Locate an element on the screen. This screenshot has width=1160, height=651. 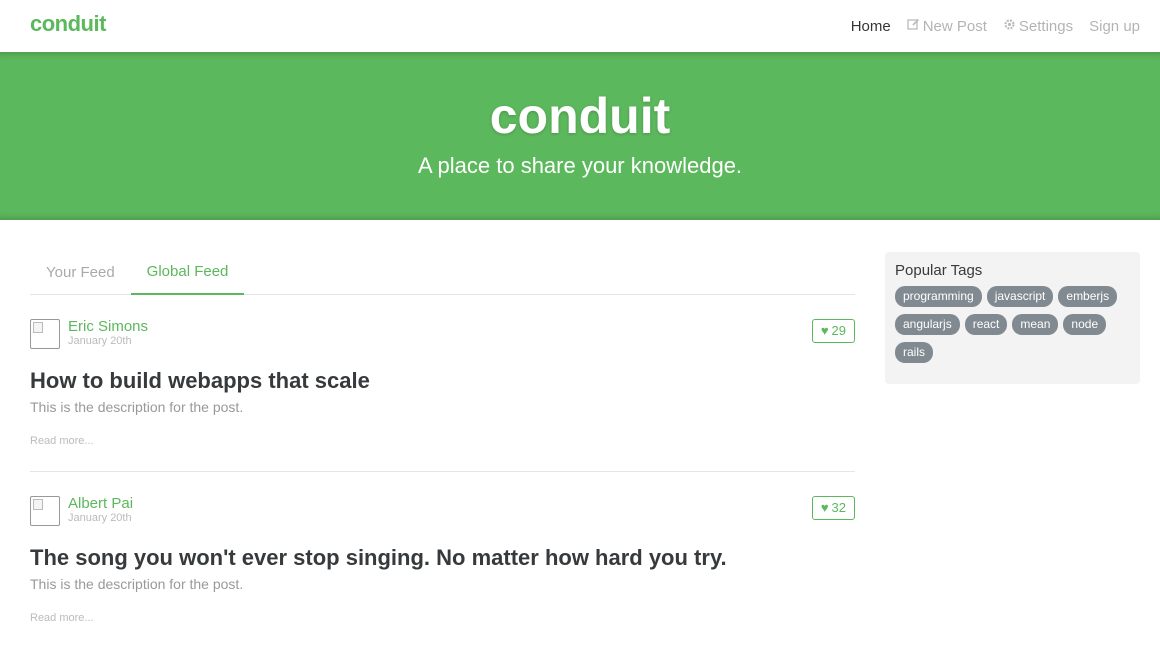
nav-sign-up-label: Sign up is located at coordinates (1114, 26).